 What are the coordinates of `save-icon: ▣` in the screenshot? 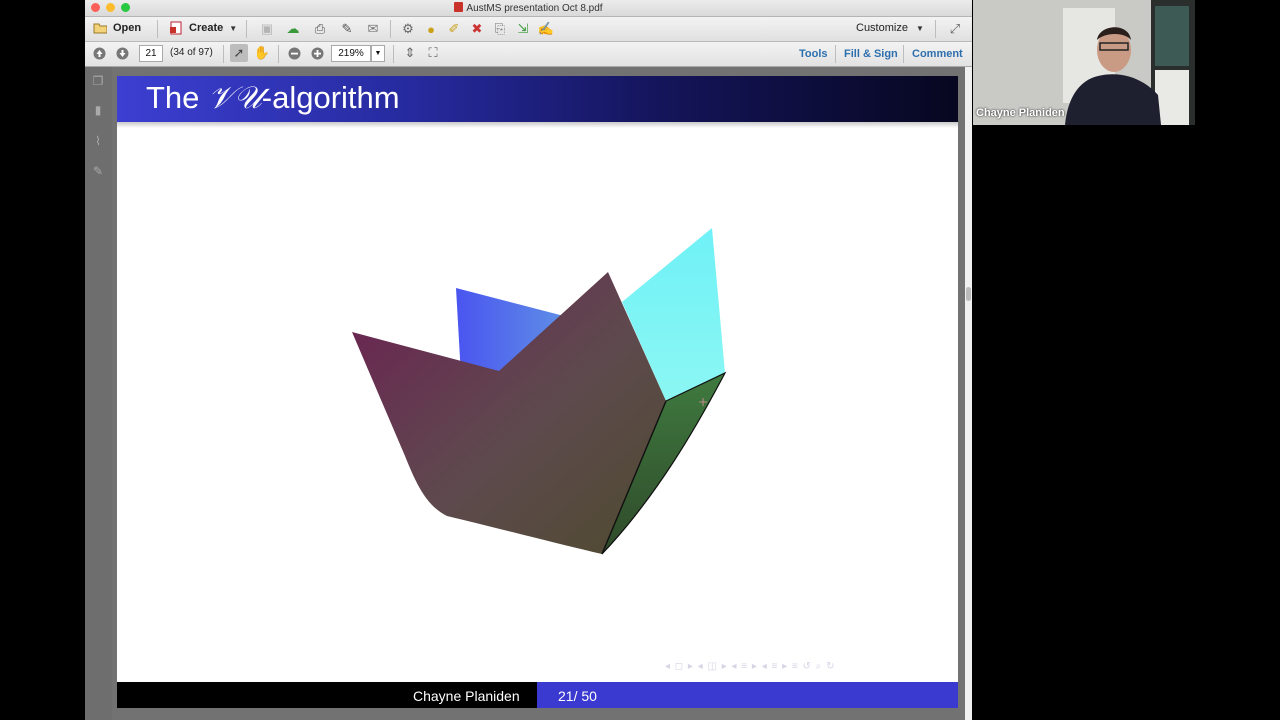 It's located at (267, 28).